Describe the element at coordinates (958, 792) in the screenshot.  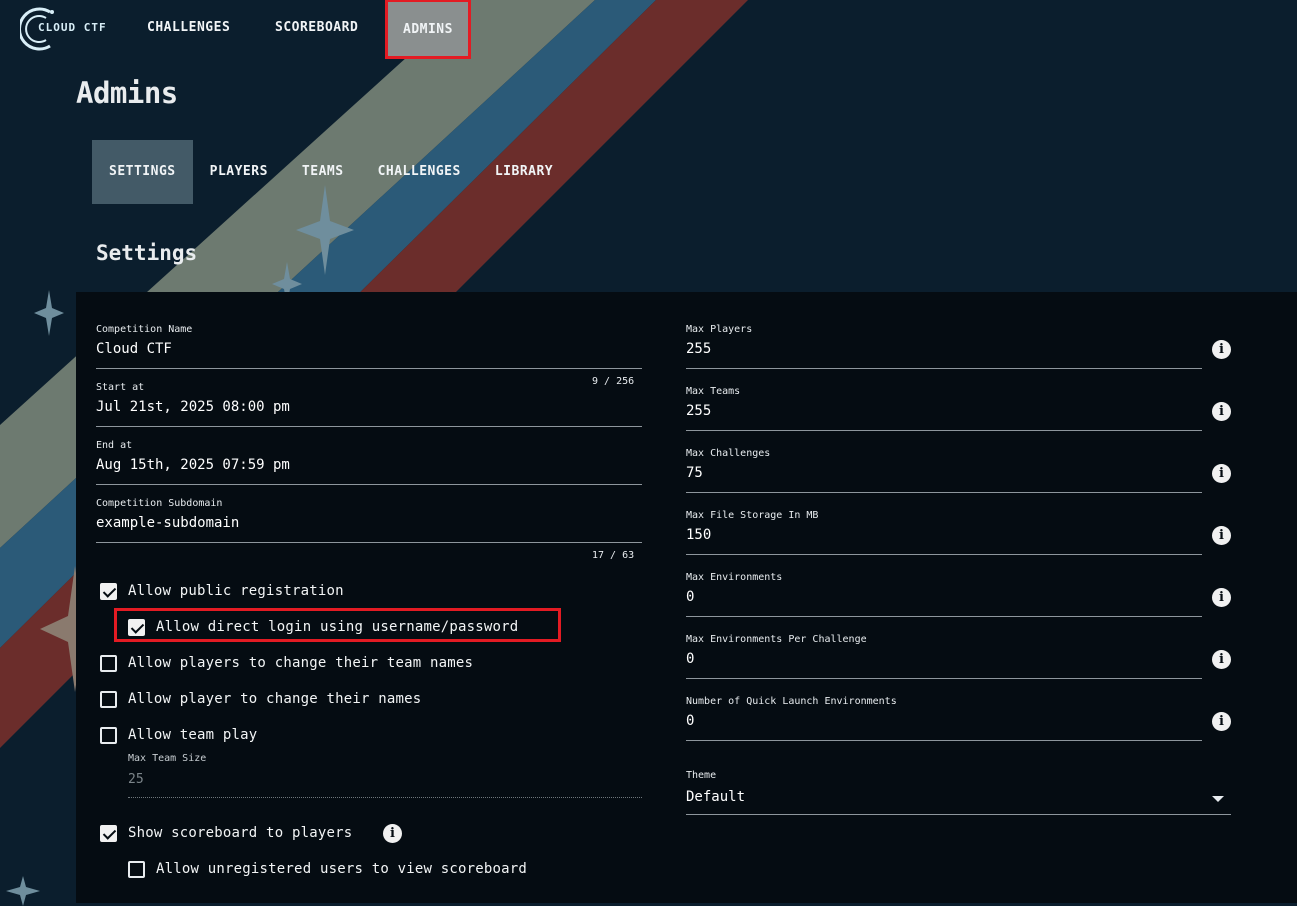
I see `theme-select: Theme Default` at that location.